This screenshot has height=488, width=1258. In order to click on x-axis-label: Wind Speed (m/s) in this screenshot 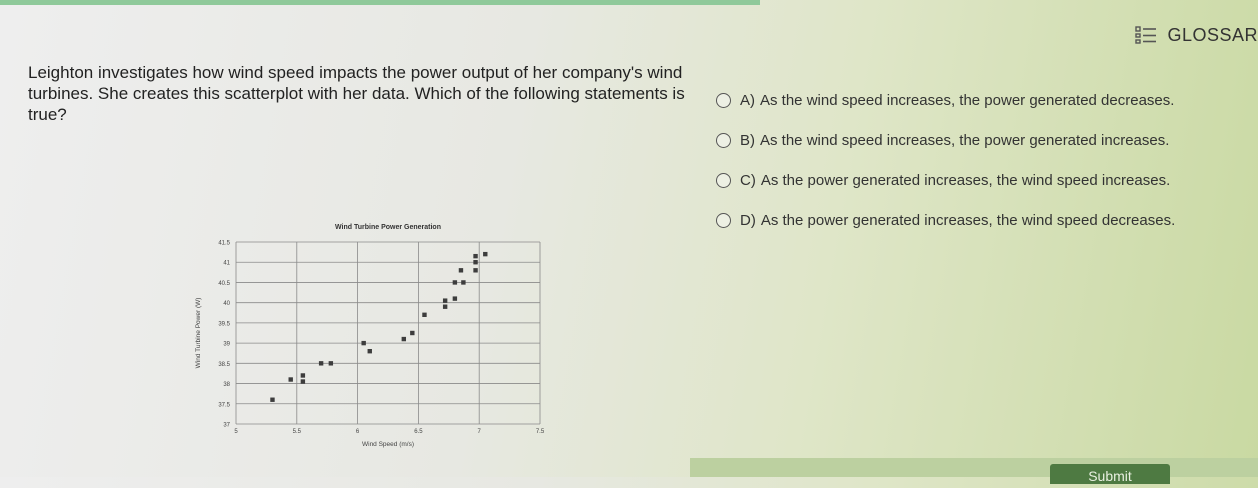, I will do `click(388, 444)`.